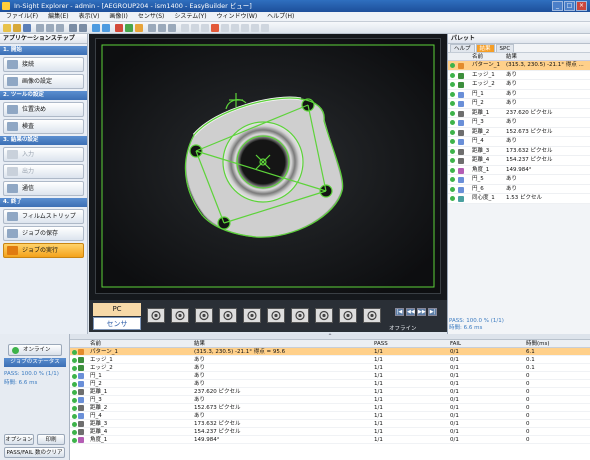 The width and height of the screenshot is (590, 460). I want to click on palette-row: 円_1 あり, so click(519, 94).